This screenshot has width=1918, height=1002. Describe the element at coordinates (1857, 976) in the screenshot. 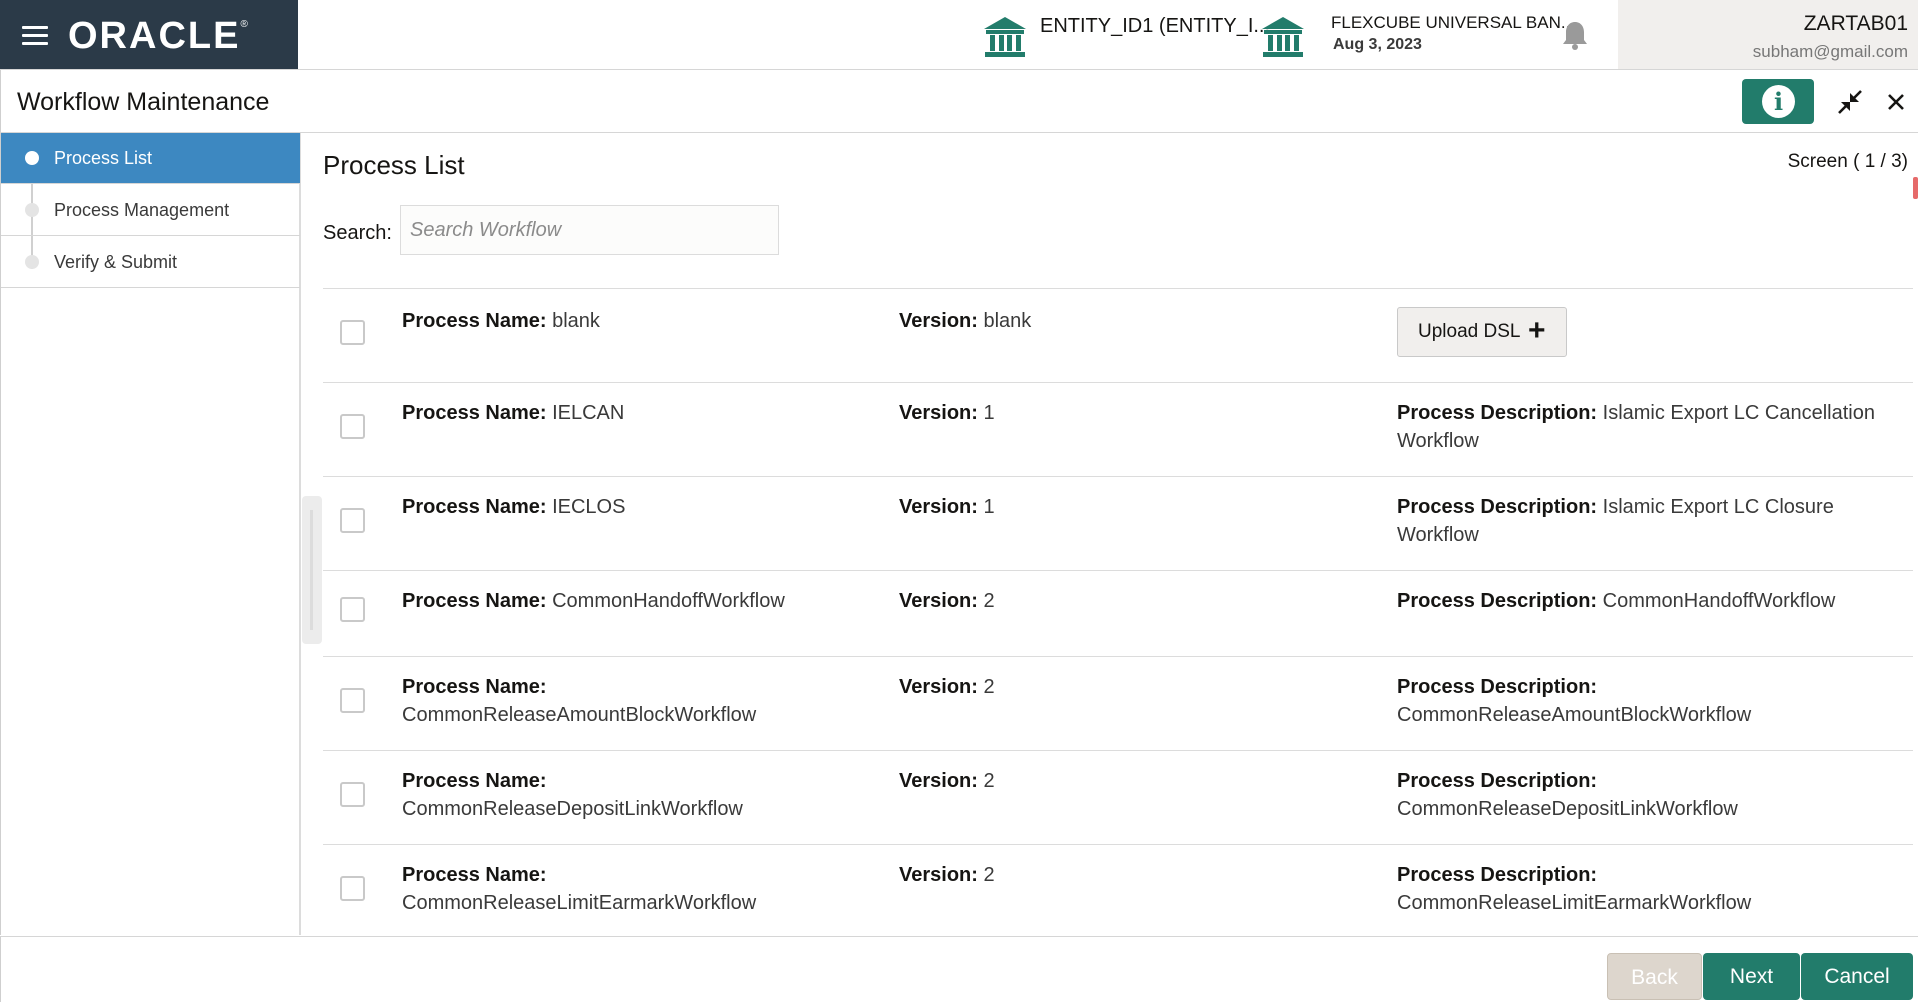

I see `cancel-button: Cancel` at that location.